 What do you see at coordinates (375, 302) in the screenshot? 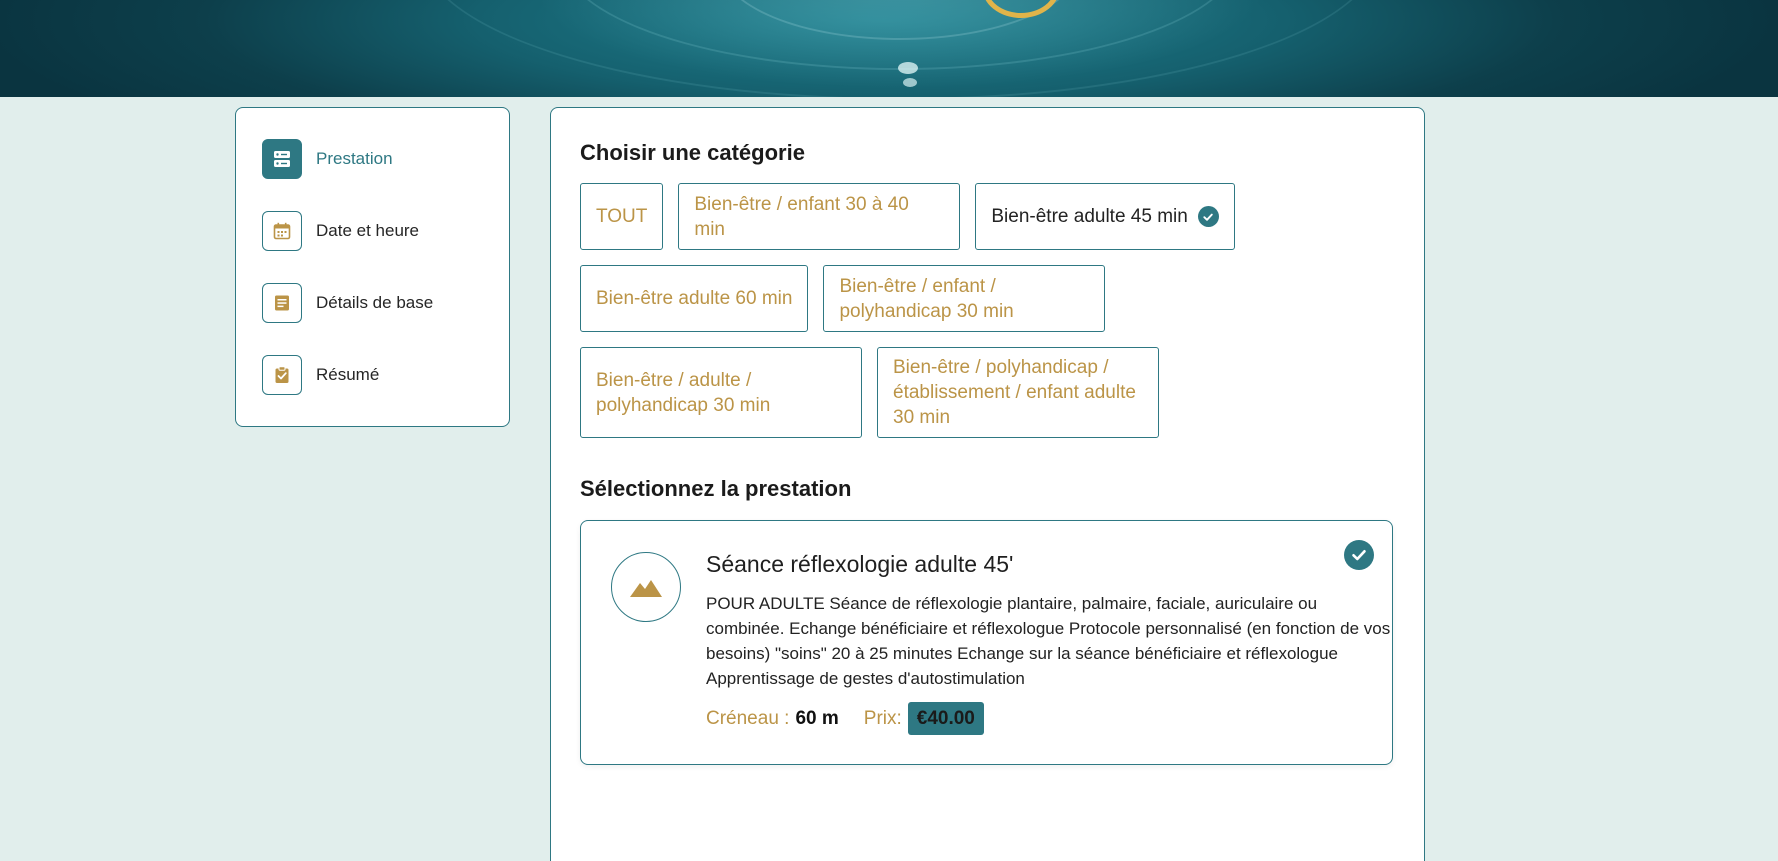
I see `step-label: Détails de base` at bounding box center [375, 302].